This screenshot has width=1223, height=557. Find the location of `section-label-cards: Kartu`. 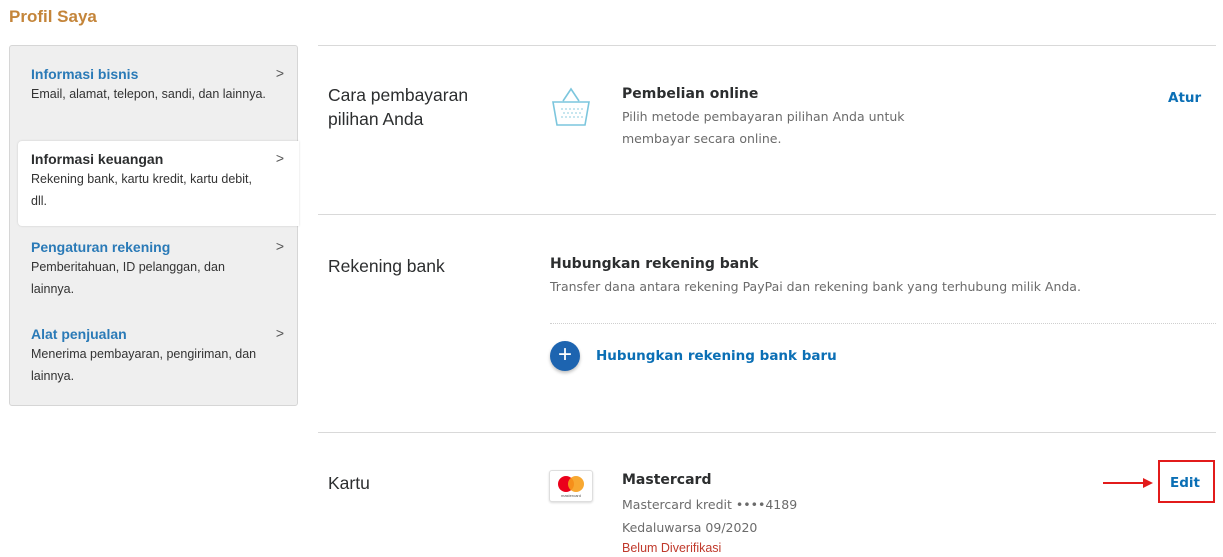

section-label-cards: Kartu is located at coordinates (349, 483).